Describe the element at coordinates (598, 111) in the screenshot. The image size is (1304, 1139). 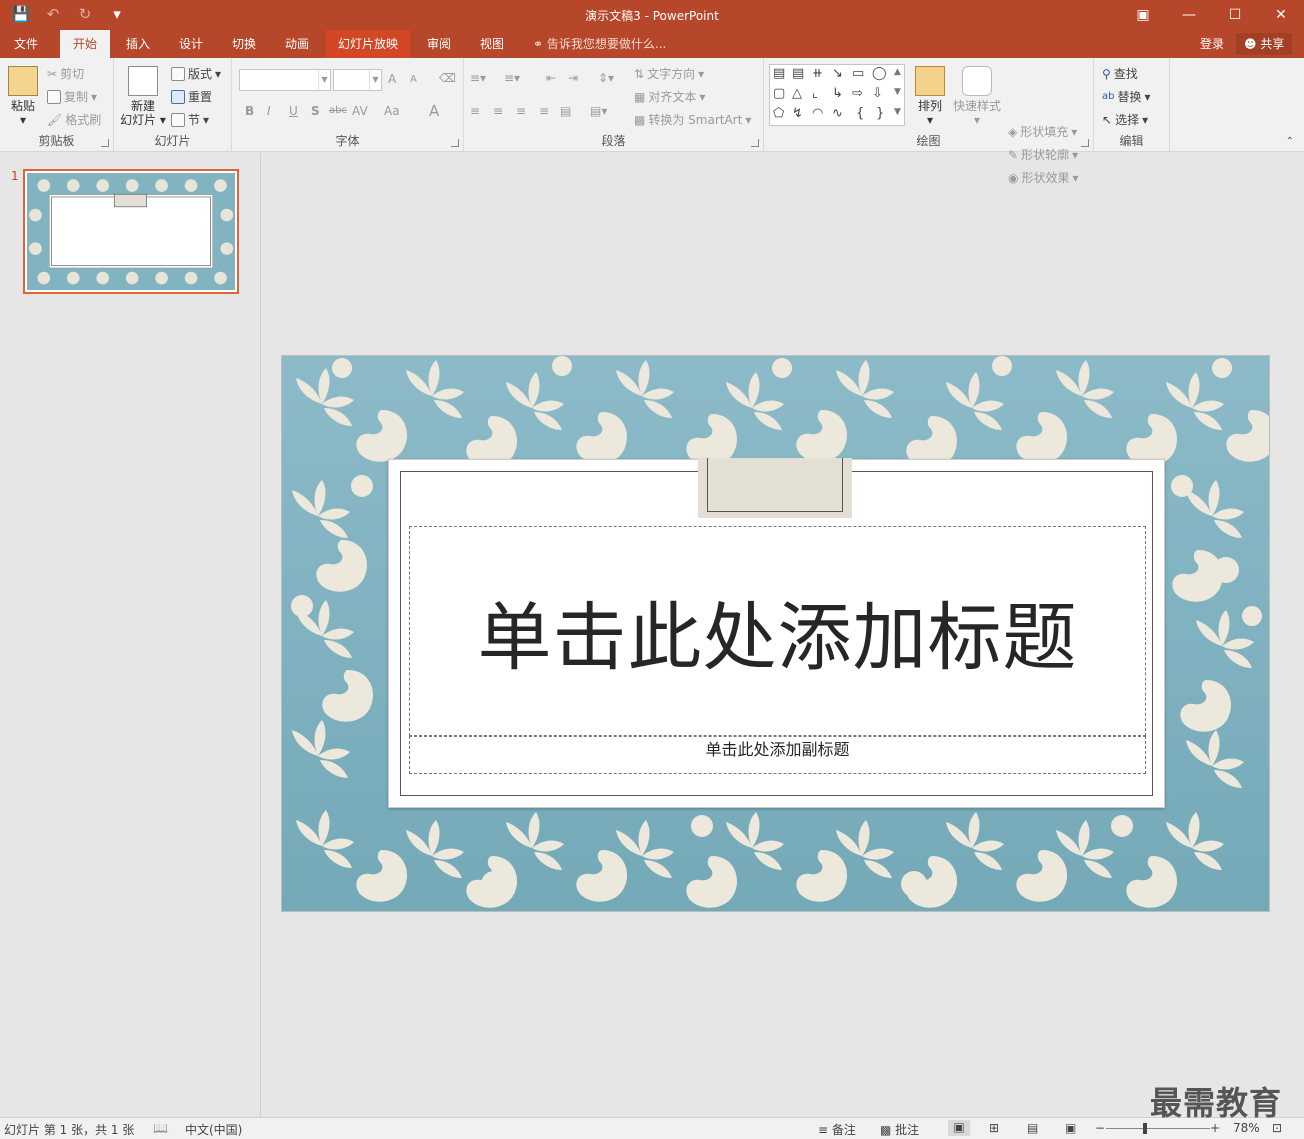
I see `columns-icon: ▤▾` at that location.